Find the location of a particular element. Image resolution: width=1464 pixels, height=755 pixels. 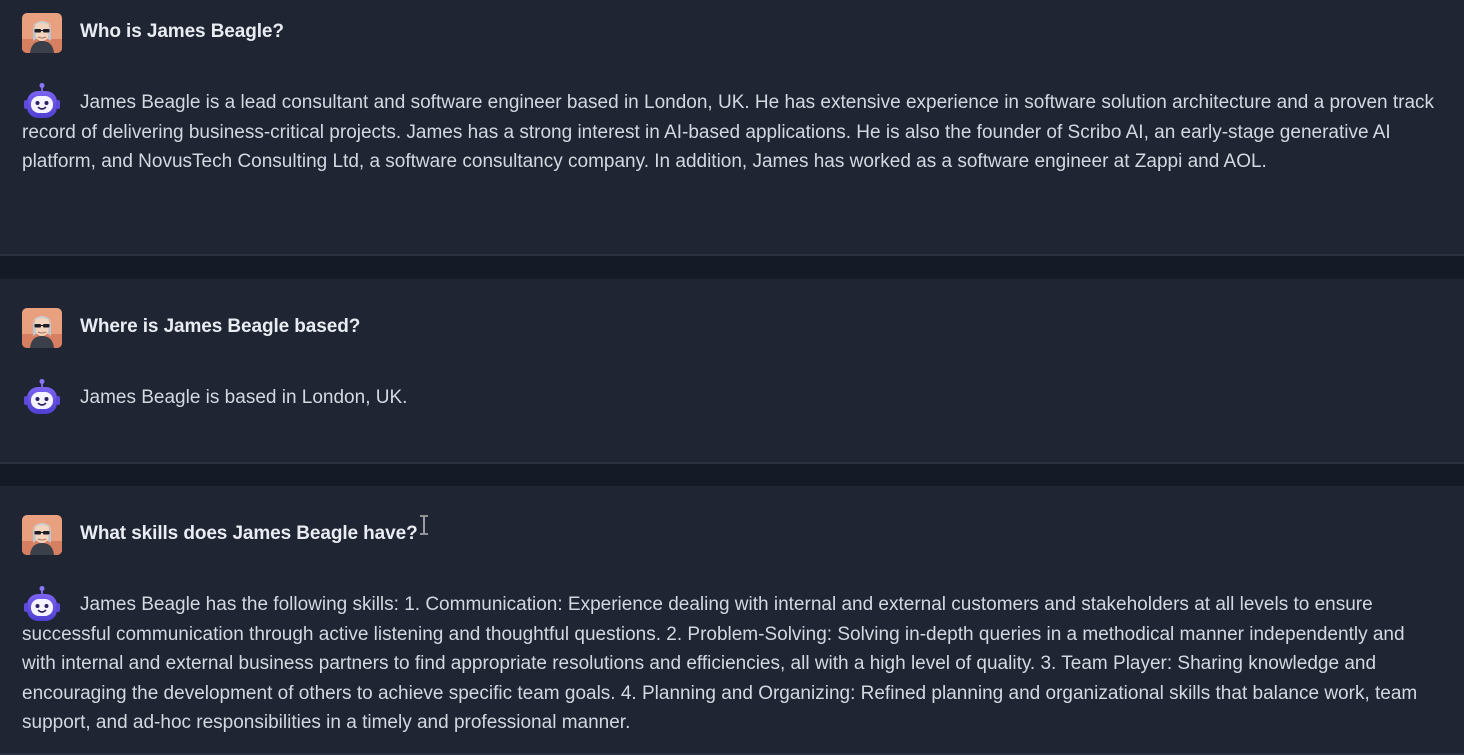

user-question: What skills does James Beagle have? is located at coordinates (249, 533).